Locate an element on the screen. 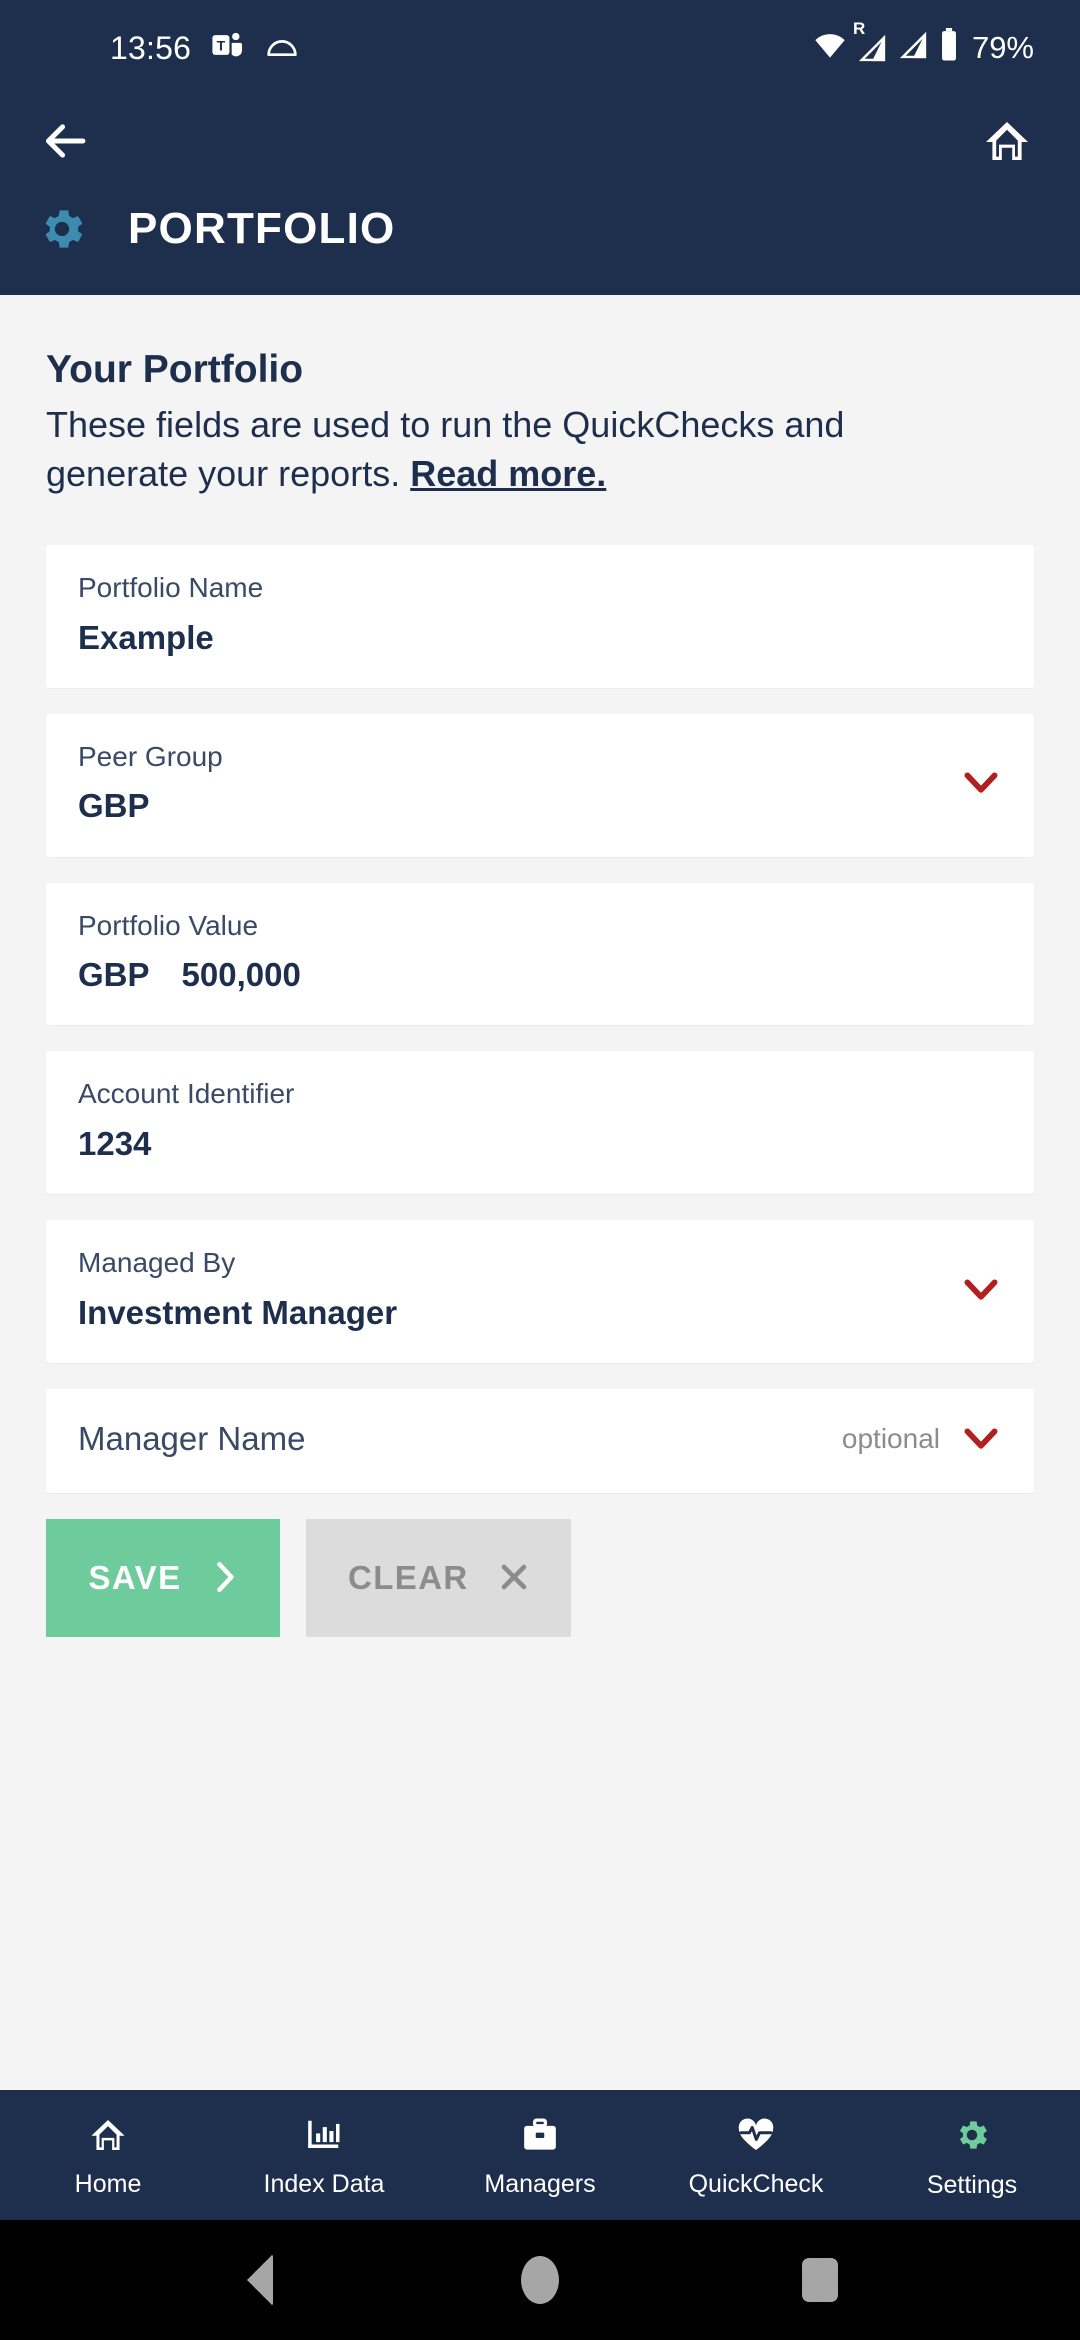 The height and width of the screenshot is (2340, 1080). page-title: PORTFOLIO is located at coordinates (262, 228).